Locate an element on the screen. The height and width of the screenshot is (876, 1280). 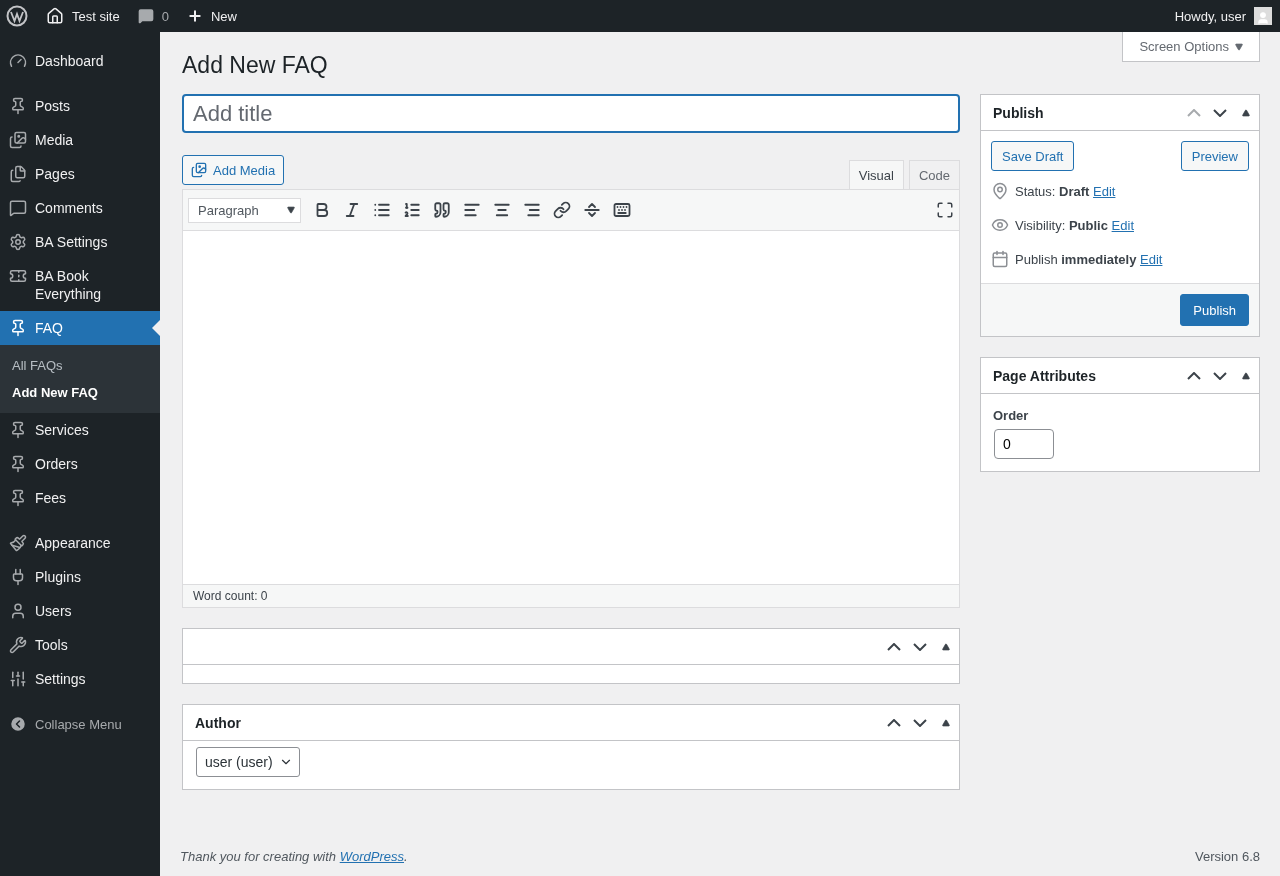
menu-item: Services is located at coordinates (80, 430).